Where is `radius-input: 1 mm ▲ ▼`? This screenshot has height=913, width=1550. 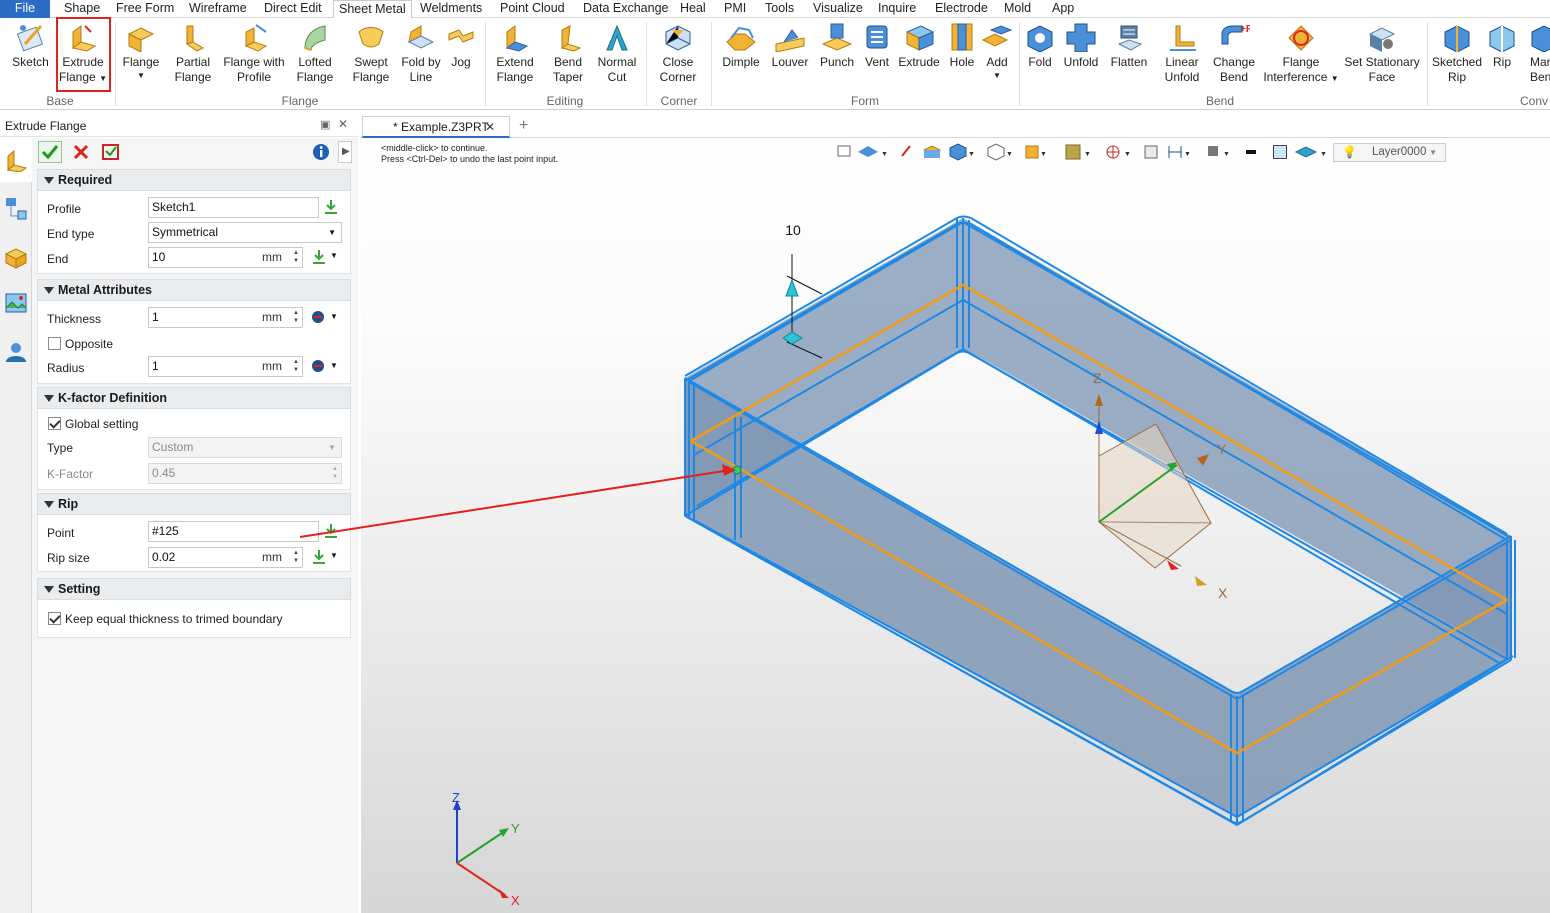
radius-input: 1 mm ▲ ▼ is located at coordinates (225, 366).